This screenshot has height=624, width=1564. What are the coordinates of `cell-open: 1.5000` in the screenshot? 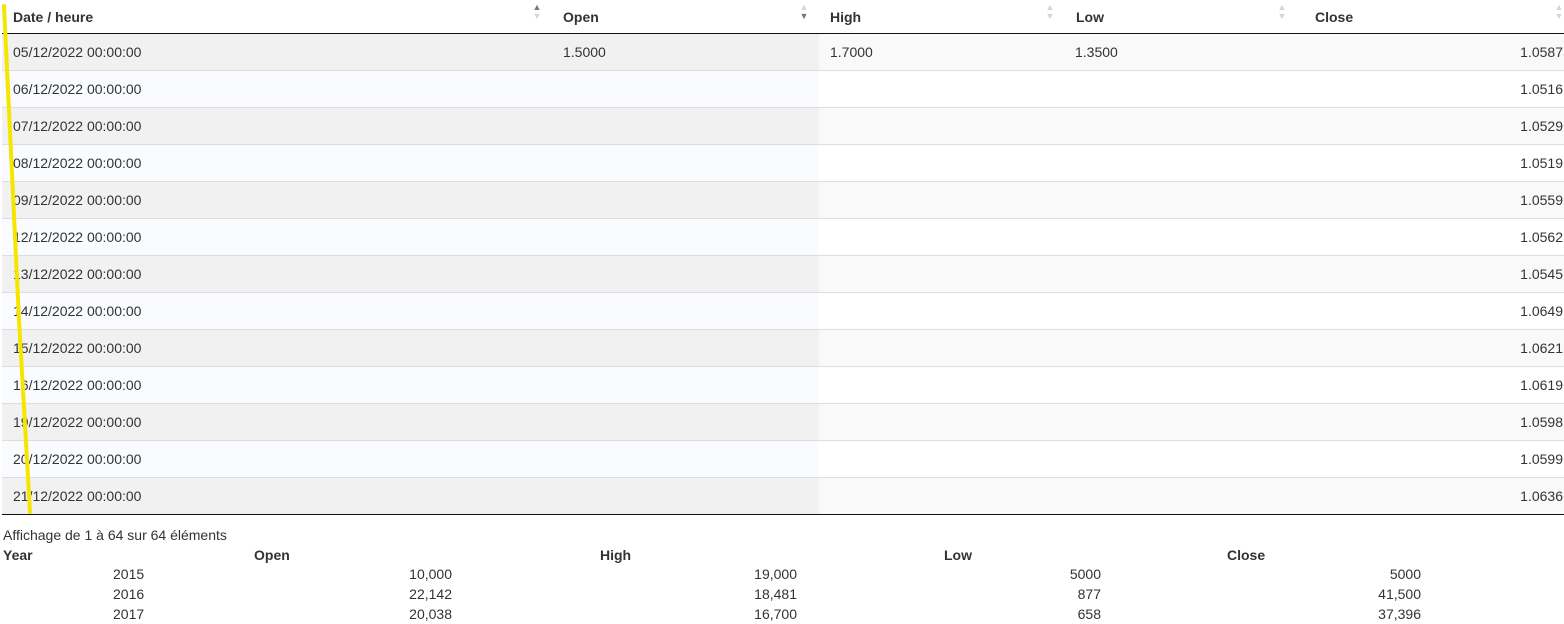 It's located at (685, 52).